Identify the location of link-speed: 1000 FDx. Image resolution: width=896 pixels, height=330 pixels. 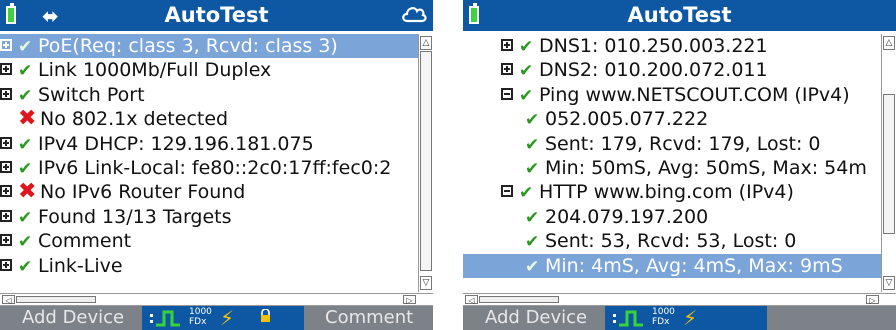
(663, 317).